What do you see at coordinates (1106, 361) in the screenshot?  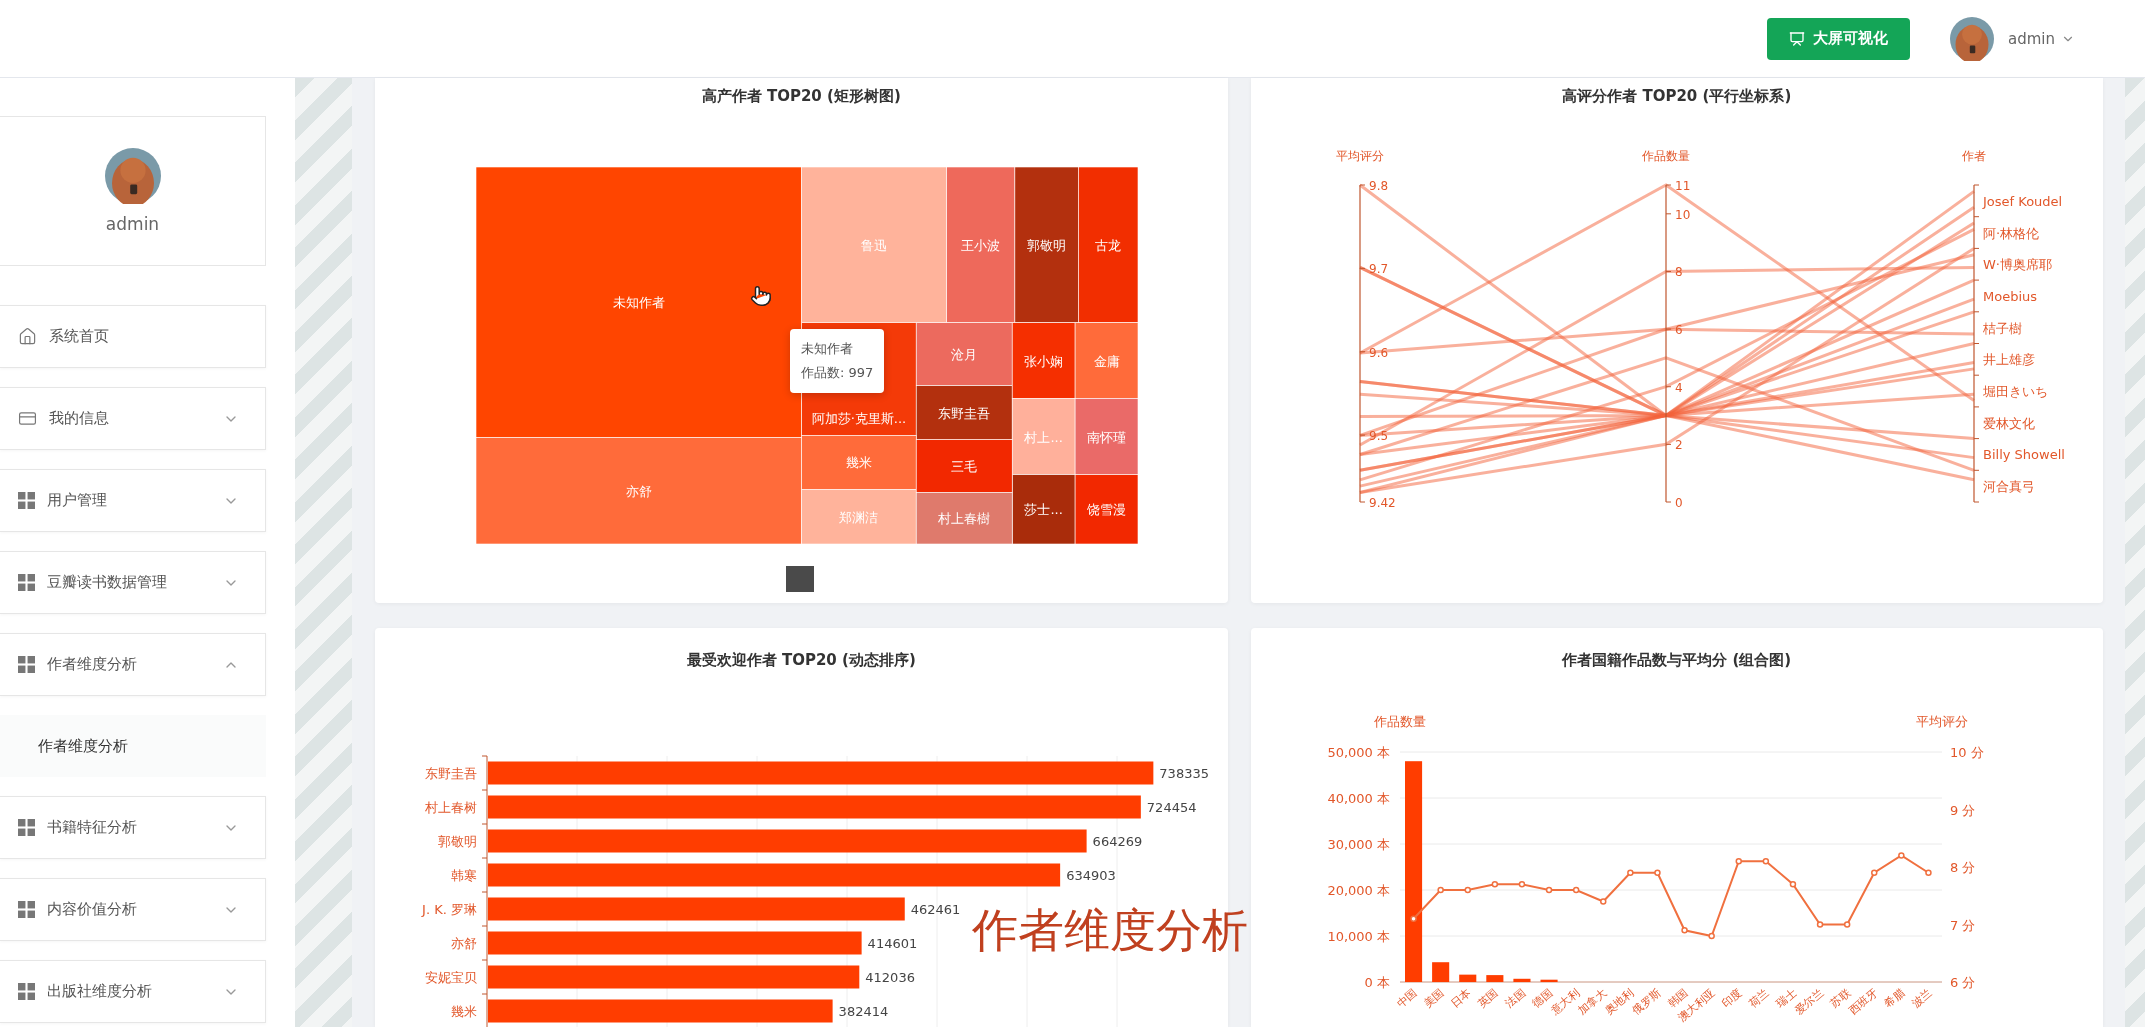 I see `tile-label: 金庸` at bounding box center [1106, 361].